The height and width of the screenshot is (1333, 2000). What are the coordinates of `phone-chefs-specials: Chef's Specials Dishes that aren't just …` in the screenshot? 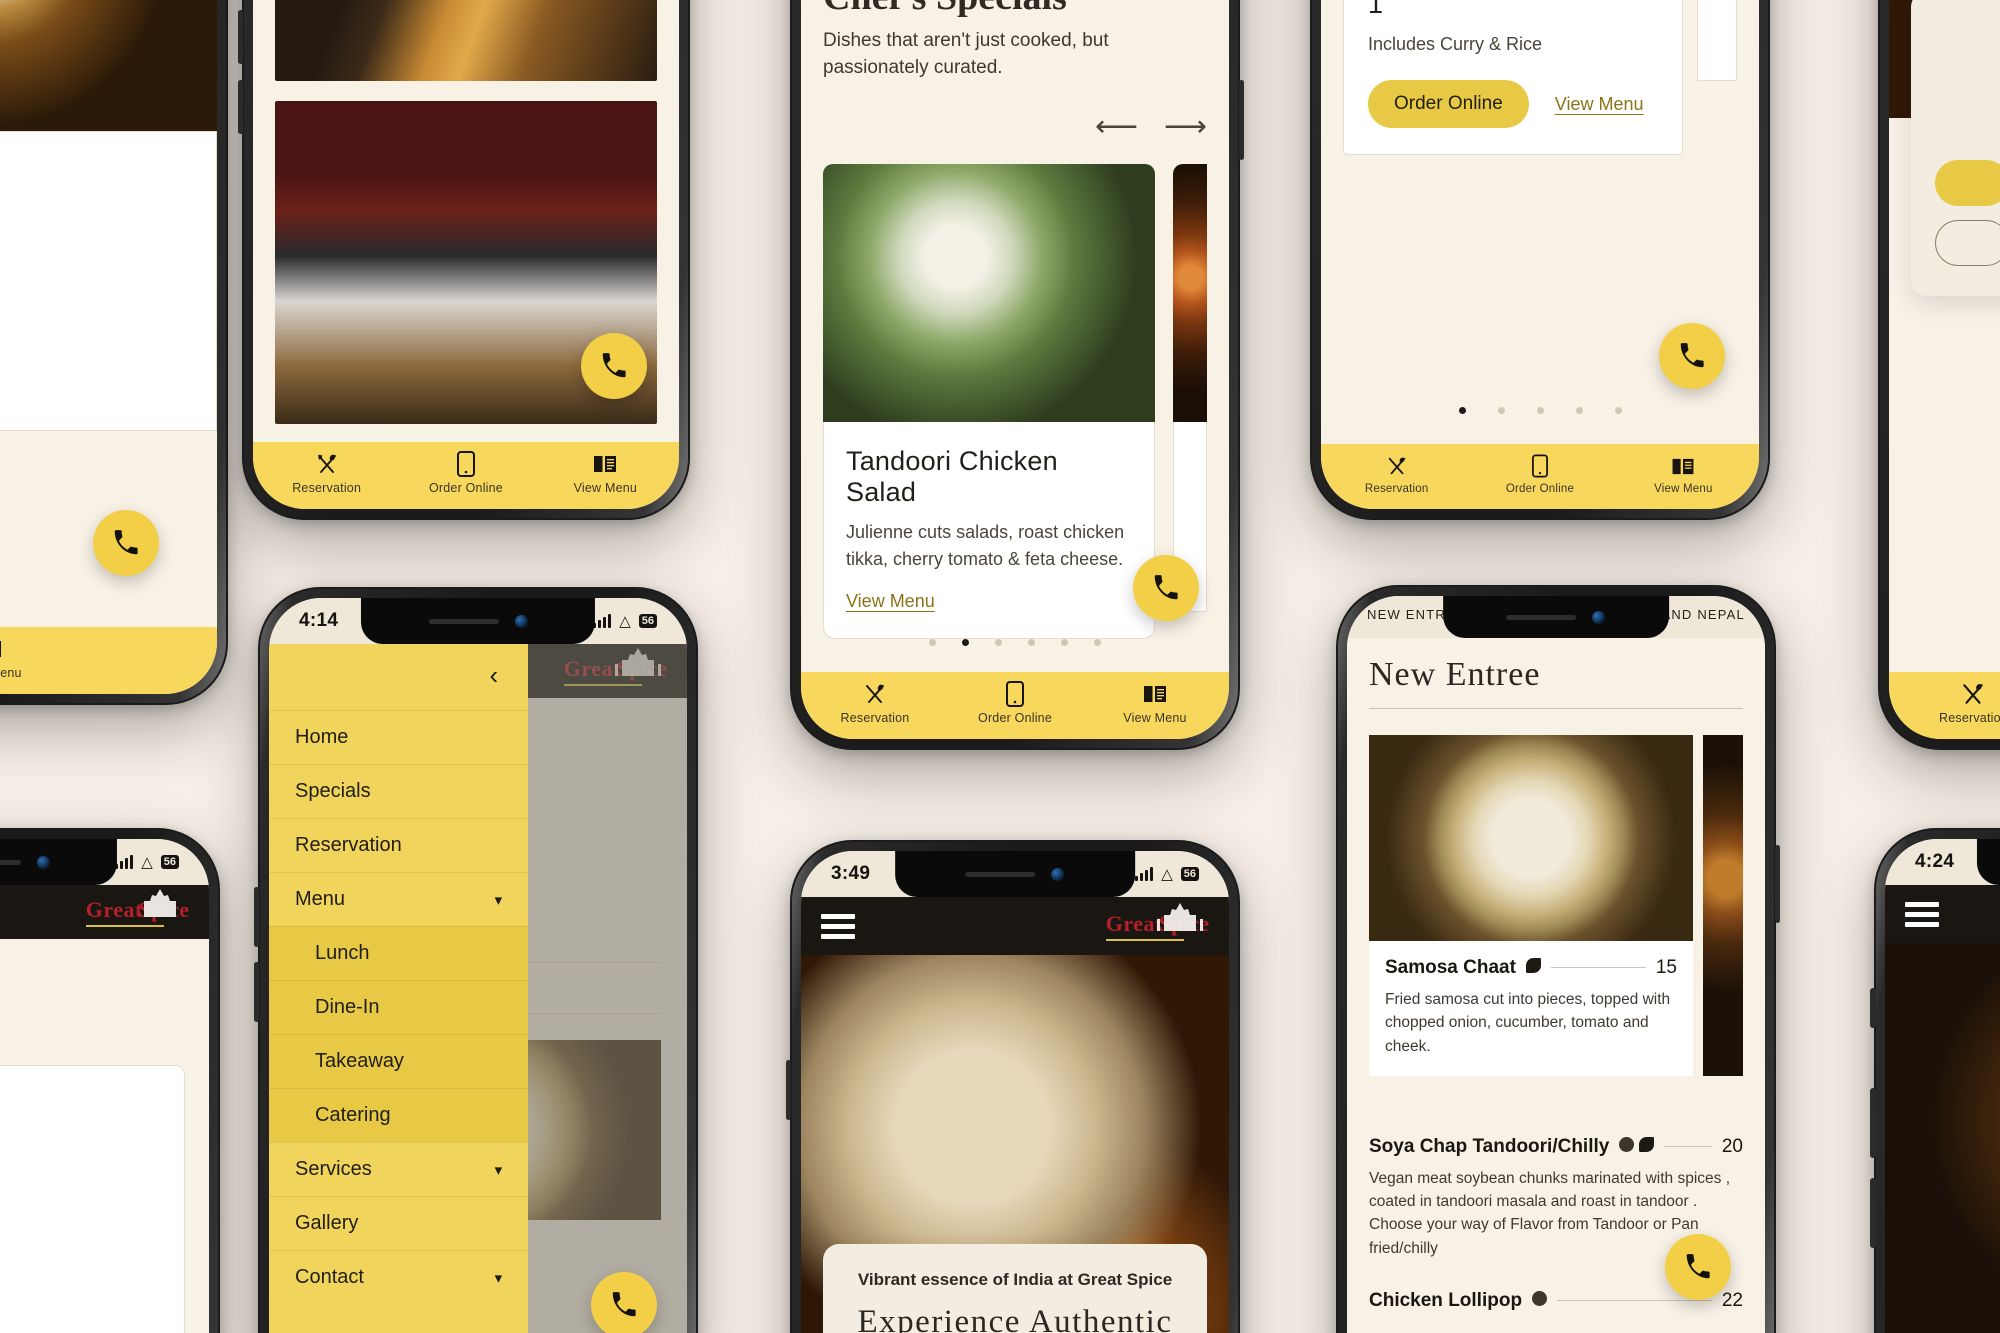 It's located at (1017, 375).